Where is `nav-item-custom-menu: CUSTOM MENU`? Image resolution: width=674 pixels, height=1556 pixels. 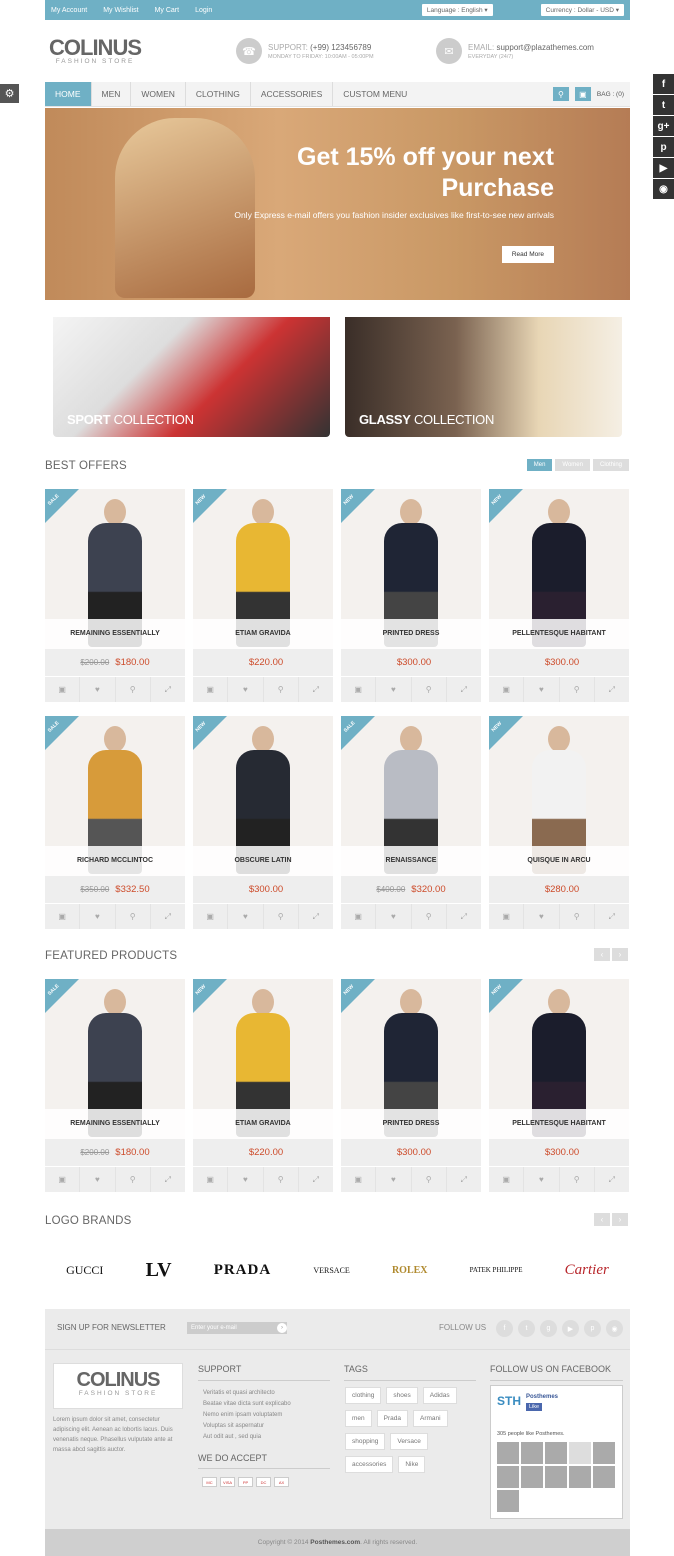 nav-item-custom-menu: CUSTOM MENU is located at coordinates (375, 94).